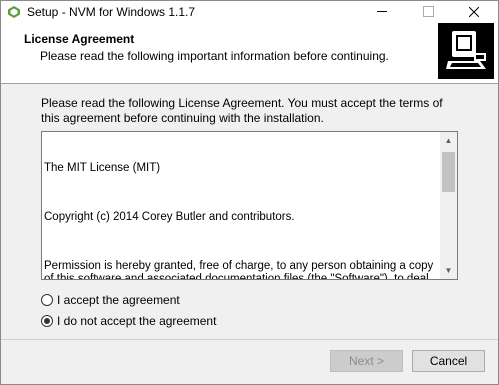 This screenshot has height=385, width=499. I want to click on footer-divider, so click(249, 339).